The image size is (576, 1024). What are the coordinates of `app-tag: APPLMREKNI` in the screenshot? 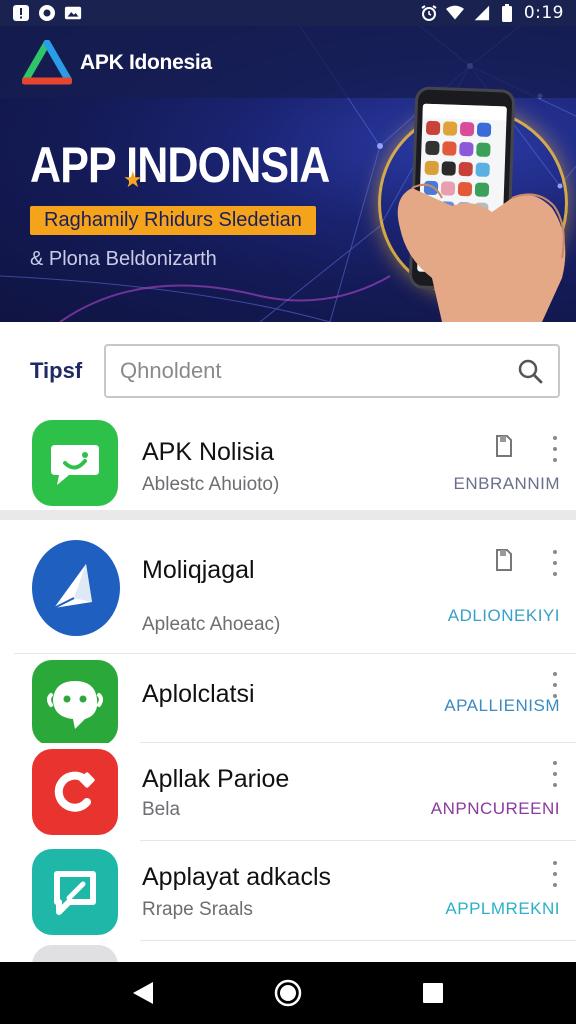 It's located at (502, 908).